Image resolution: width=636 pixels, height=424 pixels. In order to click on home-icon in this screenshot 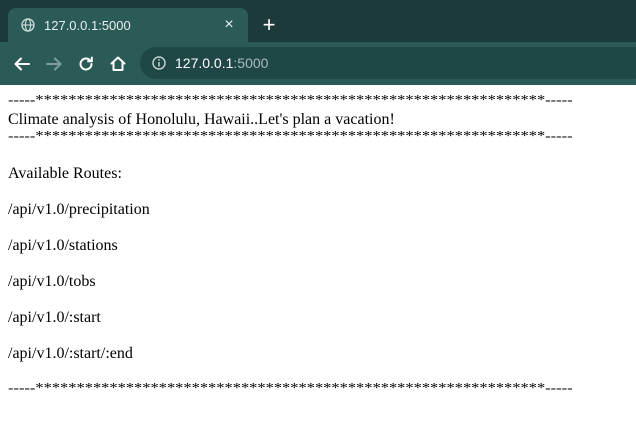, I will do `click(118, 63)`.